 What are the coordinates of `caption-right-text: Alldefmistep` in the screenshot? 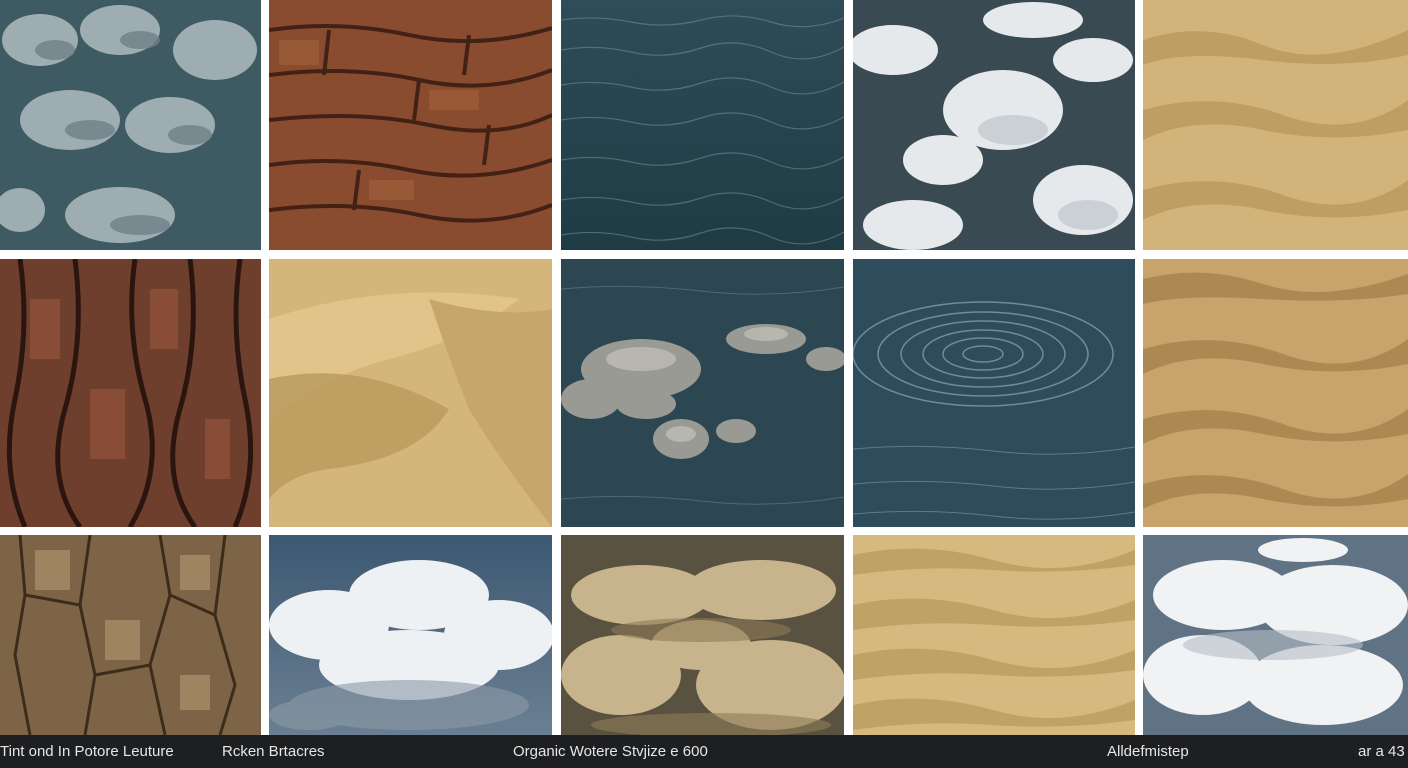 It's located at (1148, 751).